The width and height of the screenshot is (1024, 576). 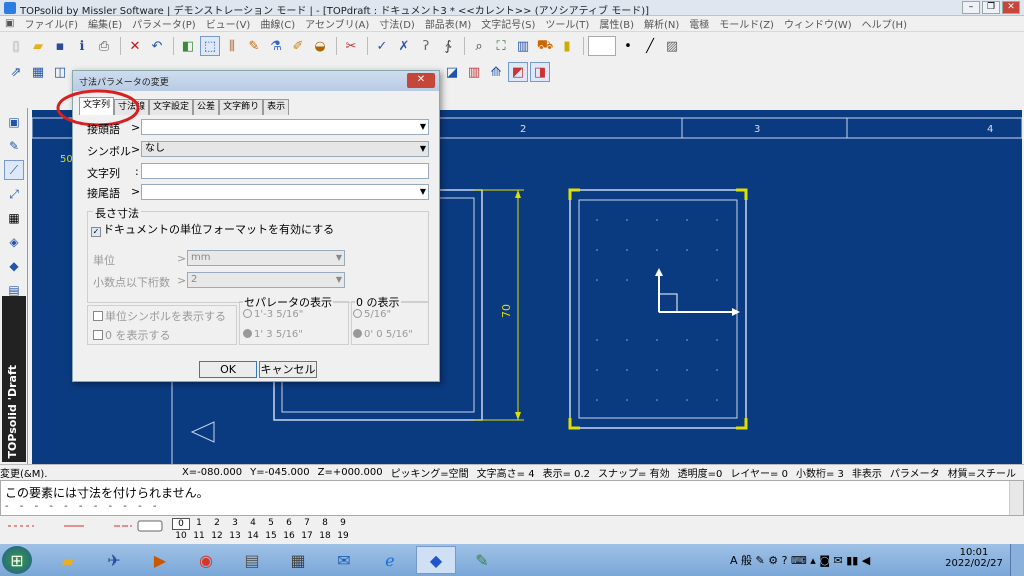 I want to click on properties-icon: ℹ, so click(x=82, y=46).